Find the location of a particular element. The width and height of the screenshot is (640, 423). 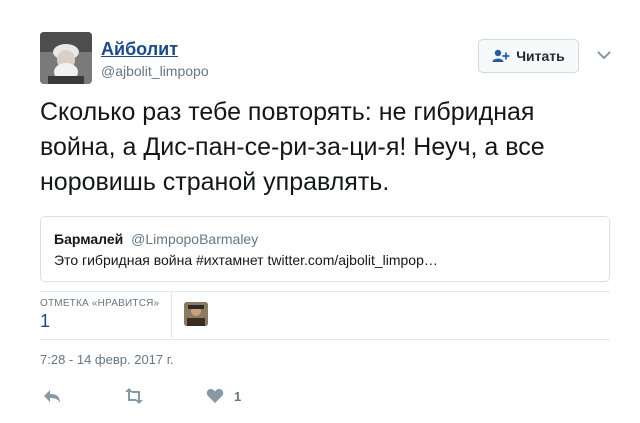

liker-avatar is located at coordinates (196, 314).